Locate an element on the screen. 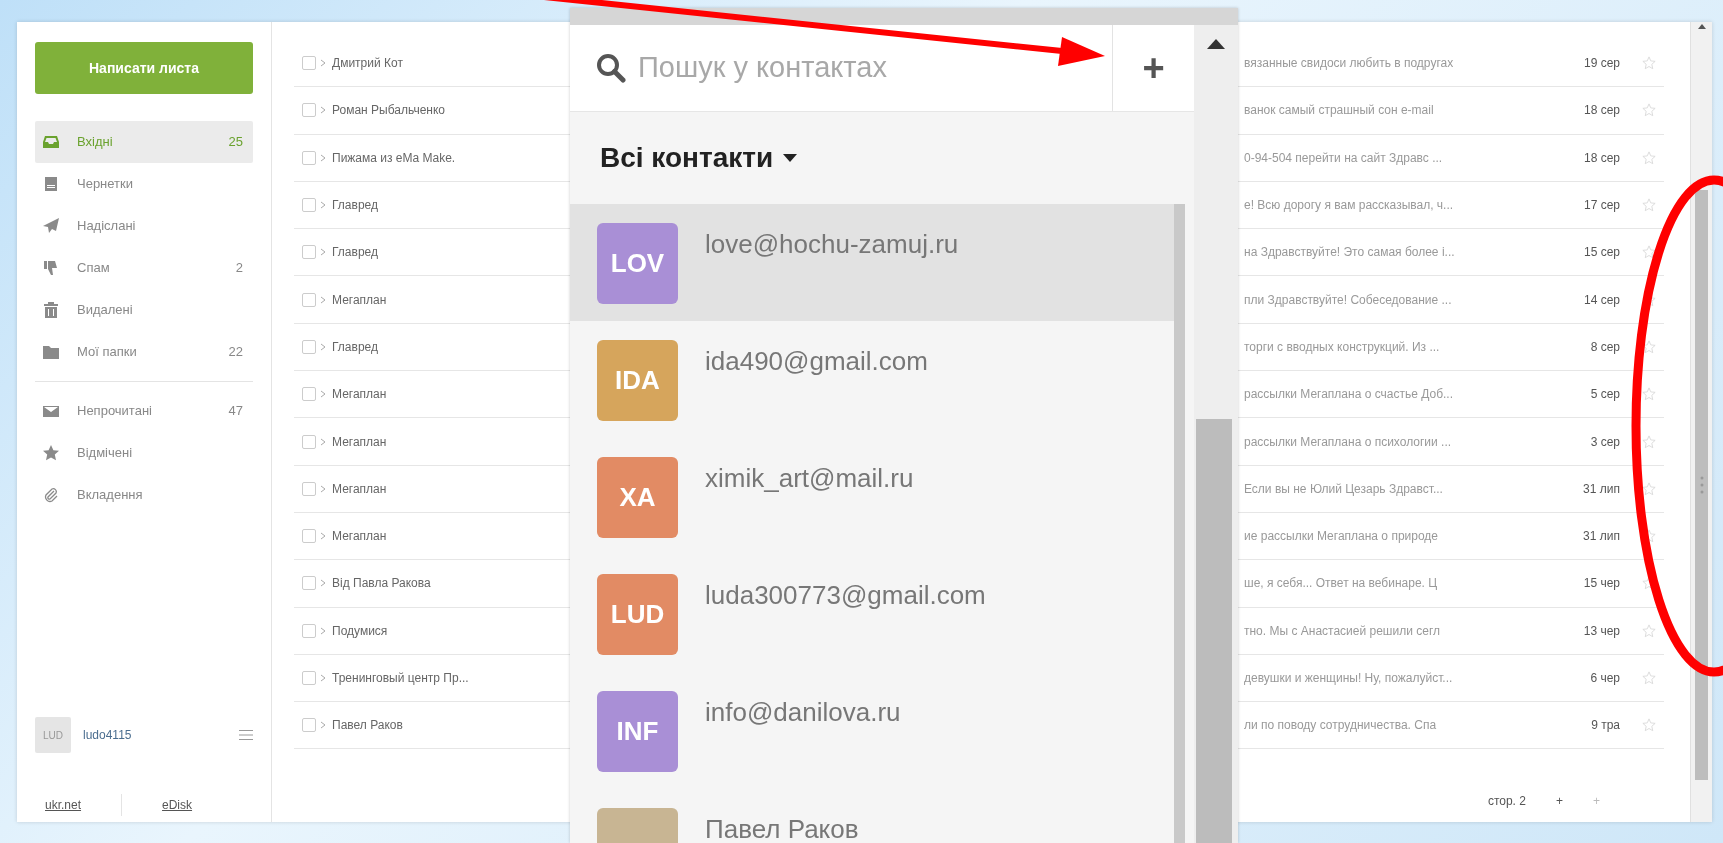 Image resolution: width=1723 pixels, height=843 pixels. contact-item: IDA ida490@gmail.com is located at coordinates (872, 379).